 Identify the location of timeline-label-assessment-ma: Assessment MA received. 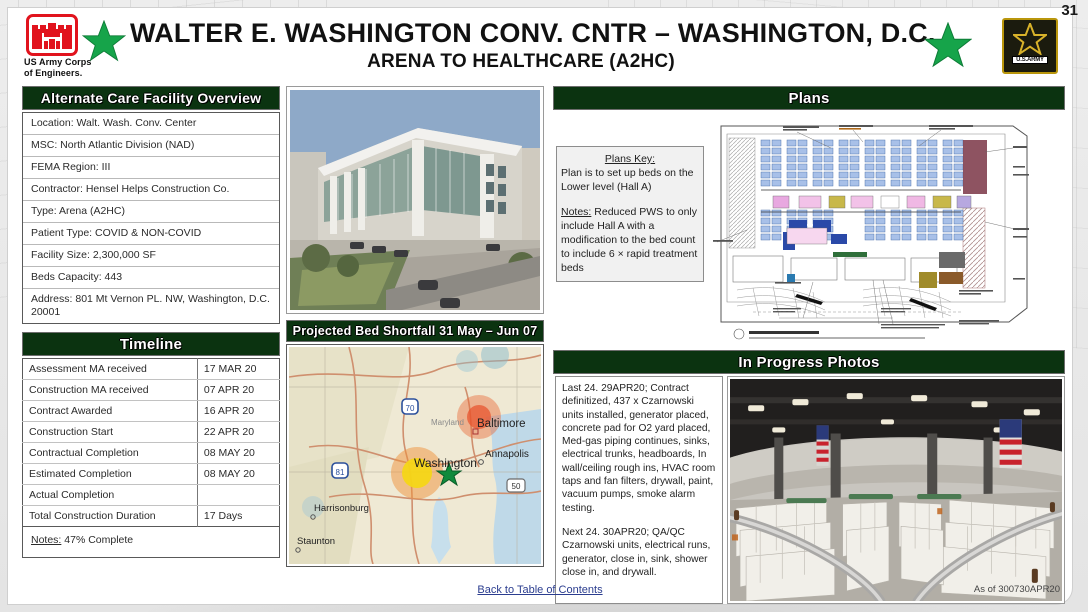
(110, 369).